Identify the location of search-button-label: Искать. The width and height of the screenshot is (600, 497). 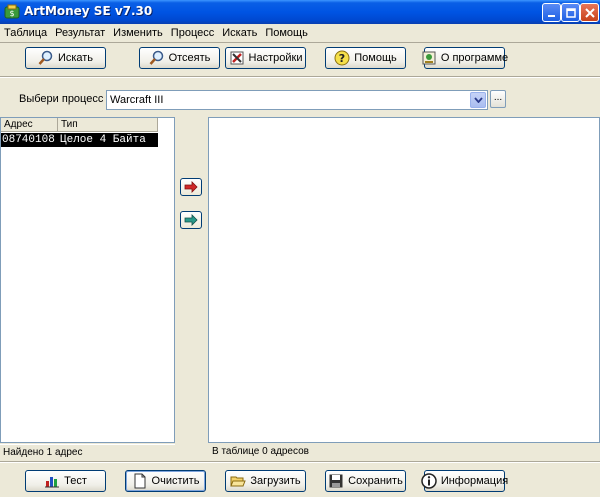
(75, 58).